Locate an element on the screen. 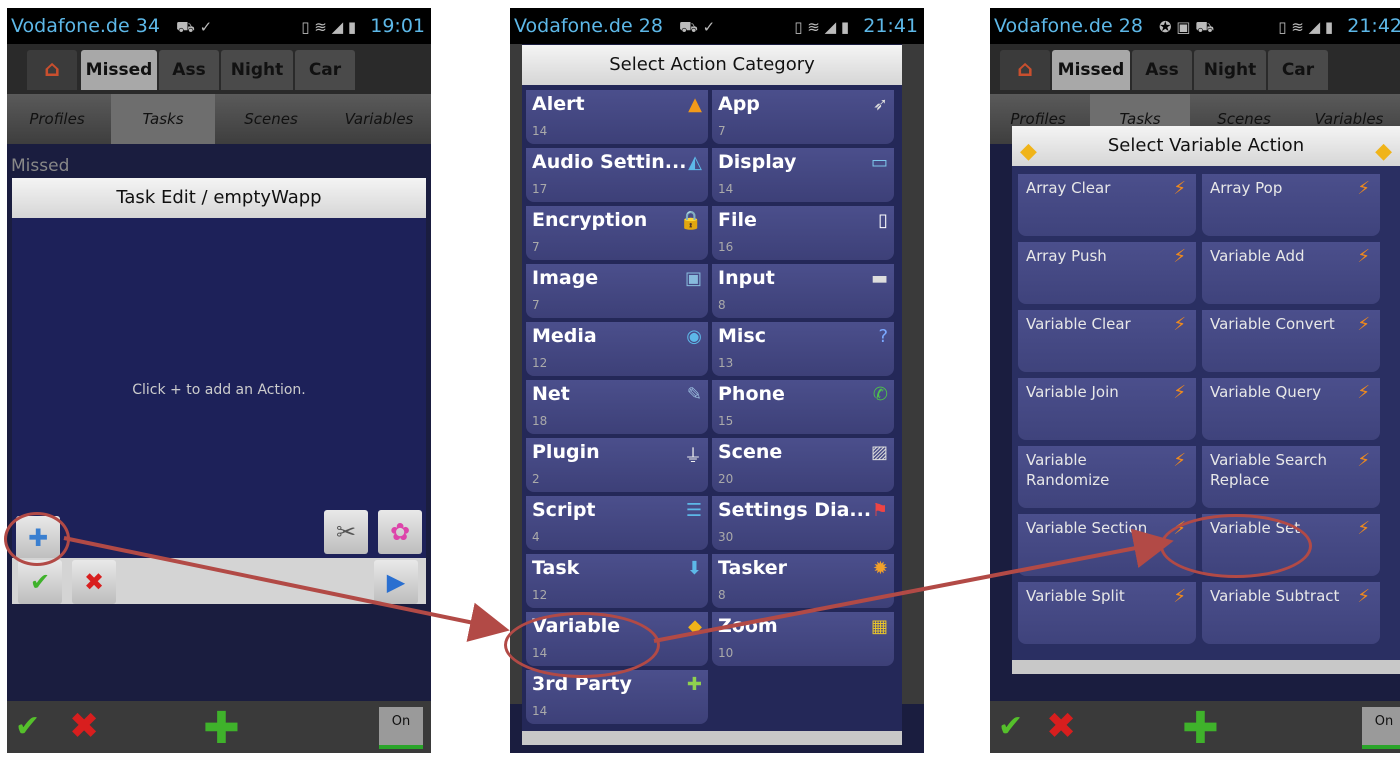  arrow-to-variable-set is located at coordinates (913, 585).